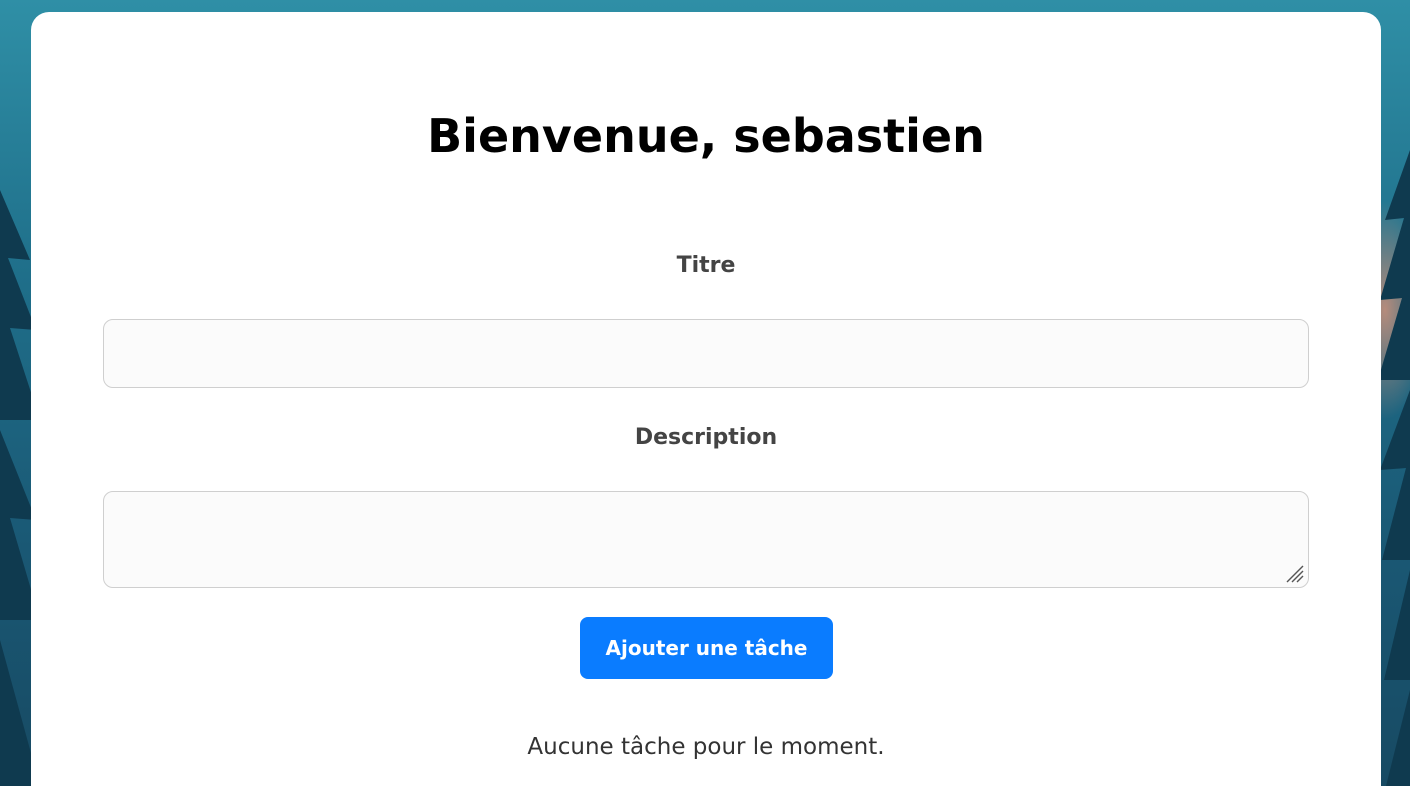 Image resolution: width=1410 pixels, height=786 pixels. Describe the element at coordinates (706, 265) in the screenshot. I see `title-label: Titre` at that location.